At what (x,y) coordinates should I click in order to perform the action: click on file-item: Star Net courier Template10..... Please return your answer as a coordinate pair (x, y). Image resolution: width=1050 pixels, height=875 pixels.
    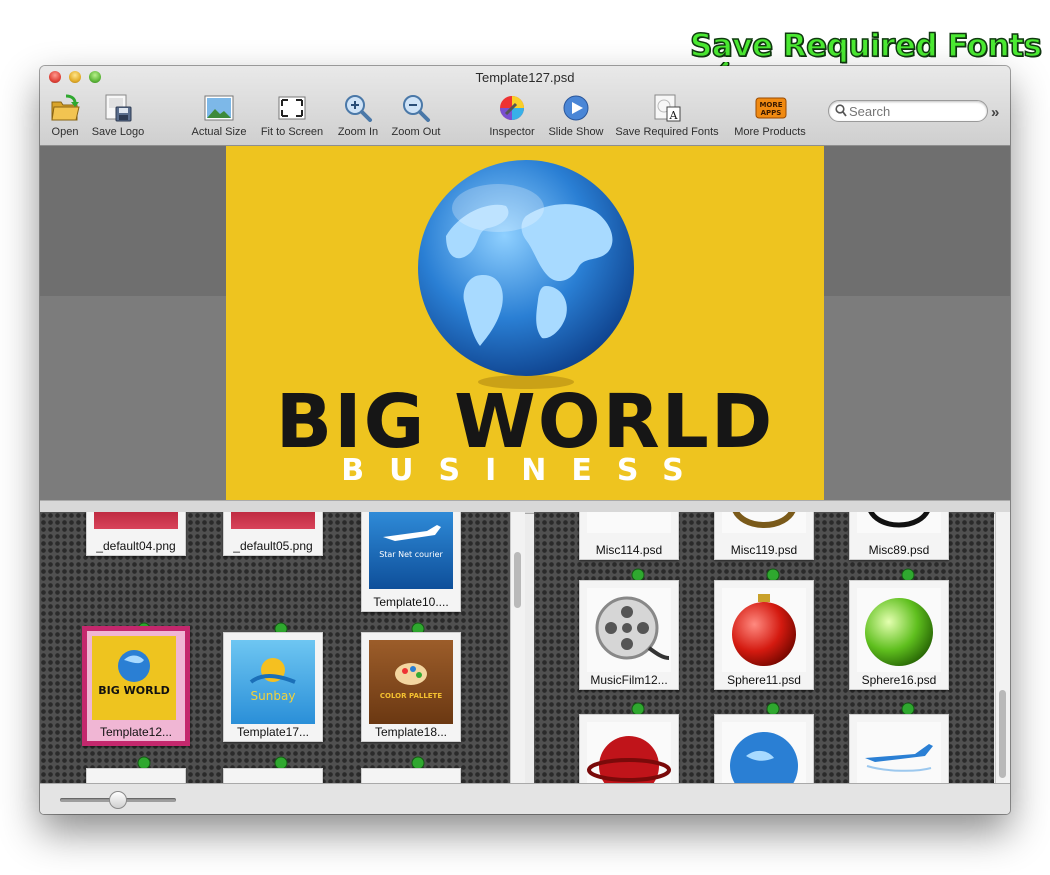
    Looking at the image, I should click on (411, 562).